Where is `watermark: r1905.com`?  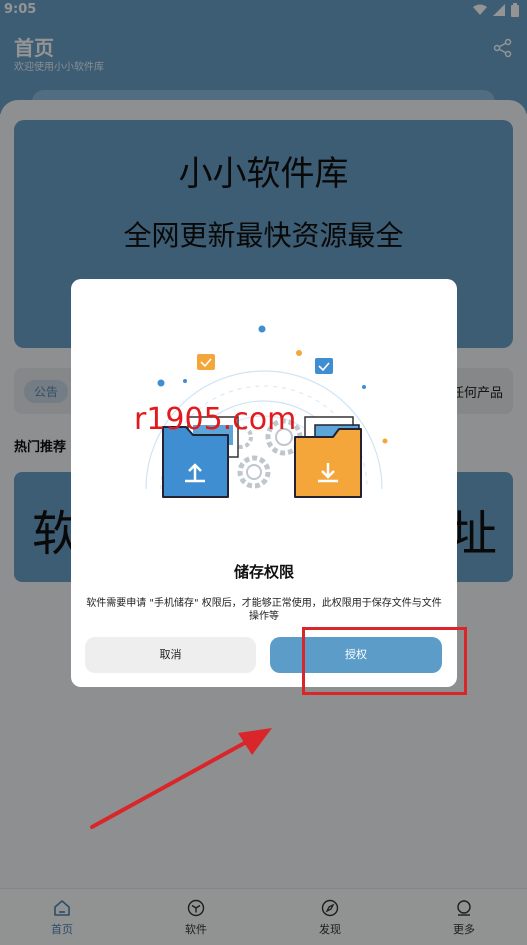
watermark: r1905.com is located at coordinates (215, 419).